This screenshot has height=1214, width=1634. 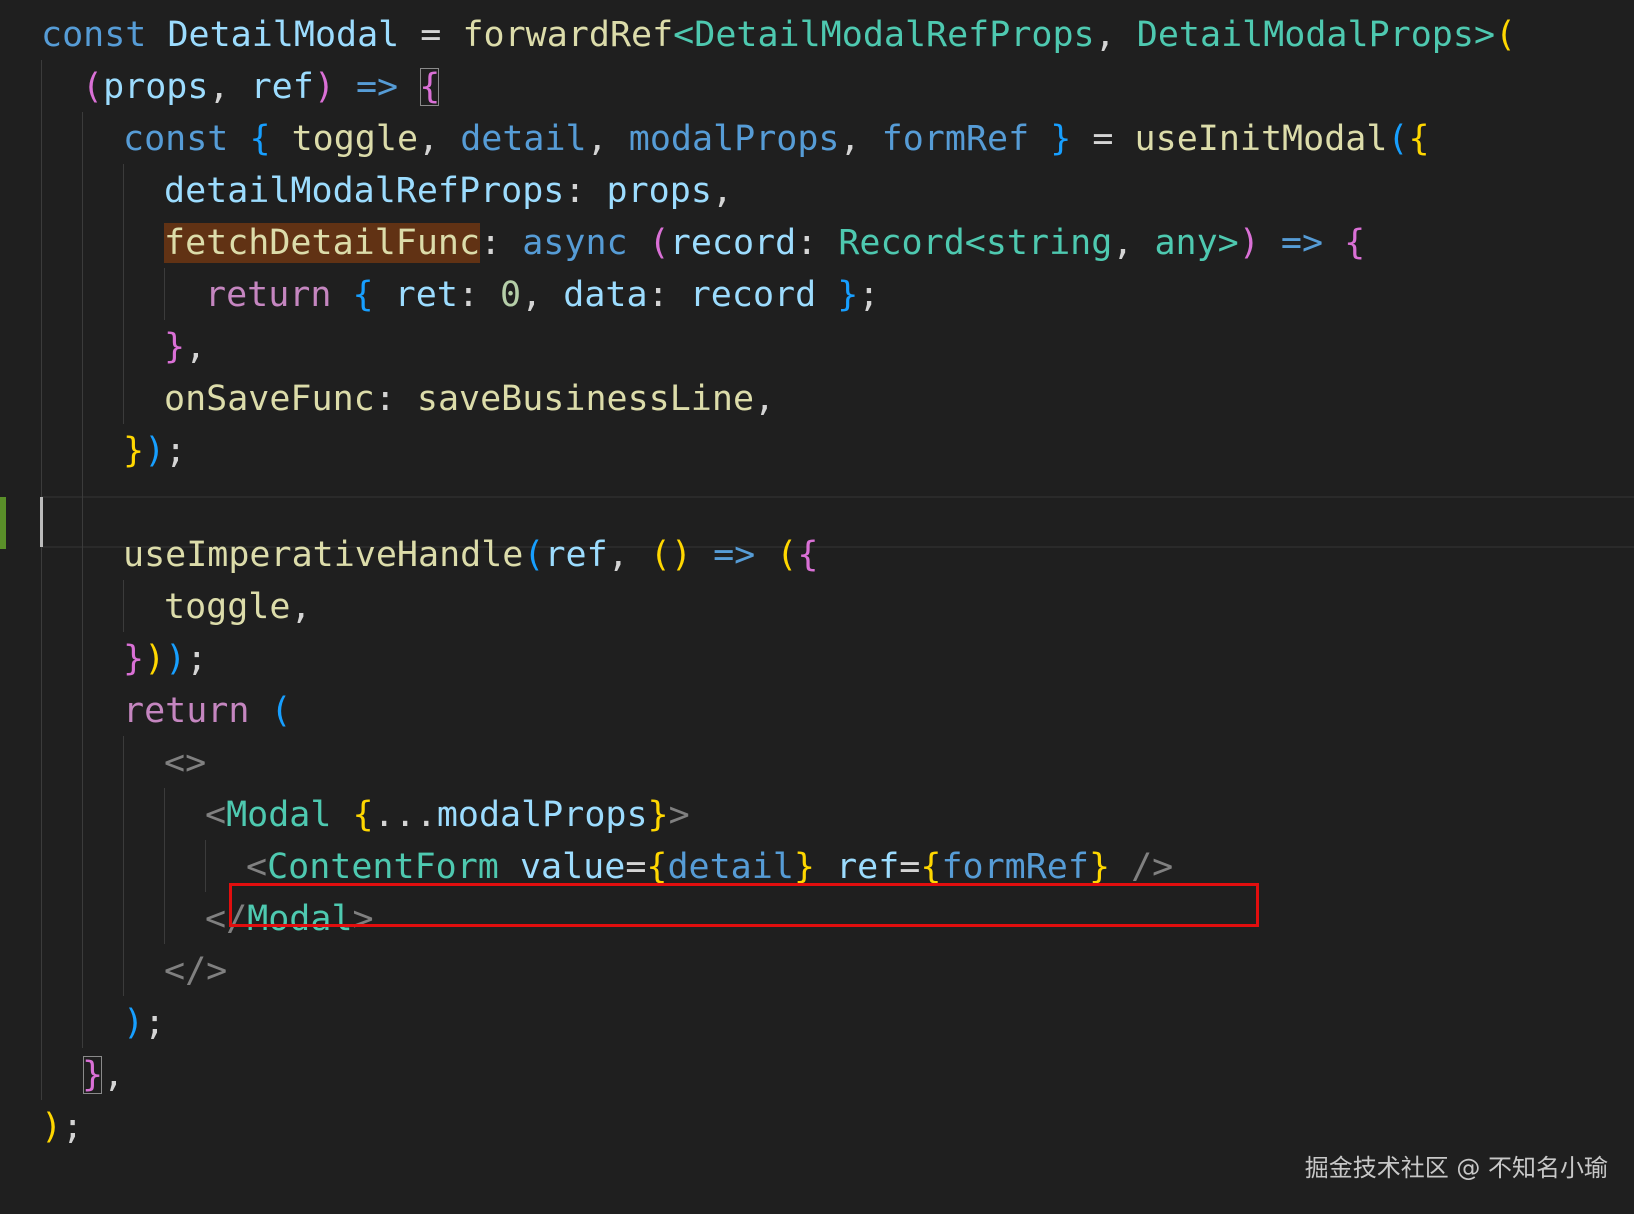 I want to click on code-line: return (, so click(x=817, y=711).